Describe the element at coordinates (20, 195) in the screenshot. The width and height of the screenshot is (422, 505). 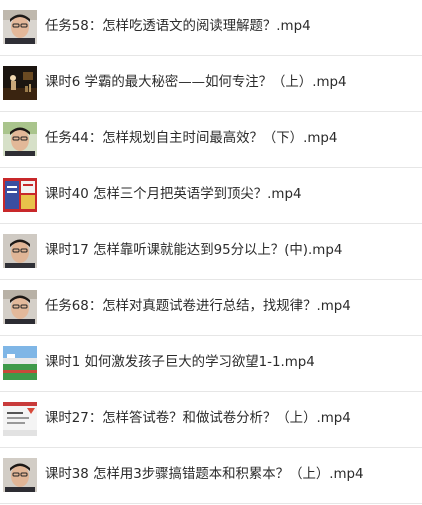
I see `red-poster-video-thumbnail-icon` at that location.